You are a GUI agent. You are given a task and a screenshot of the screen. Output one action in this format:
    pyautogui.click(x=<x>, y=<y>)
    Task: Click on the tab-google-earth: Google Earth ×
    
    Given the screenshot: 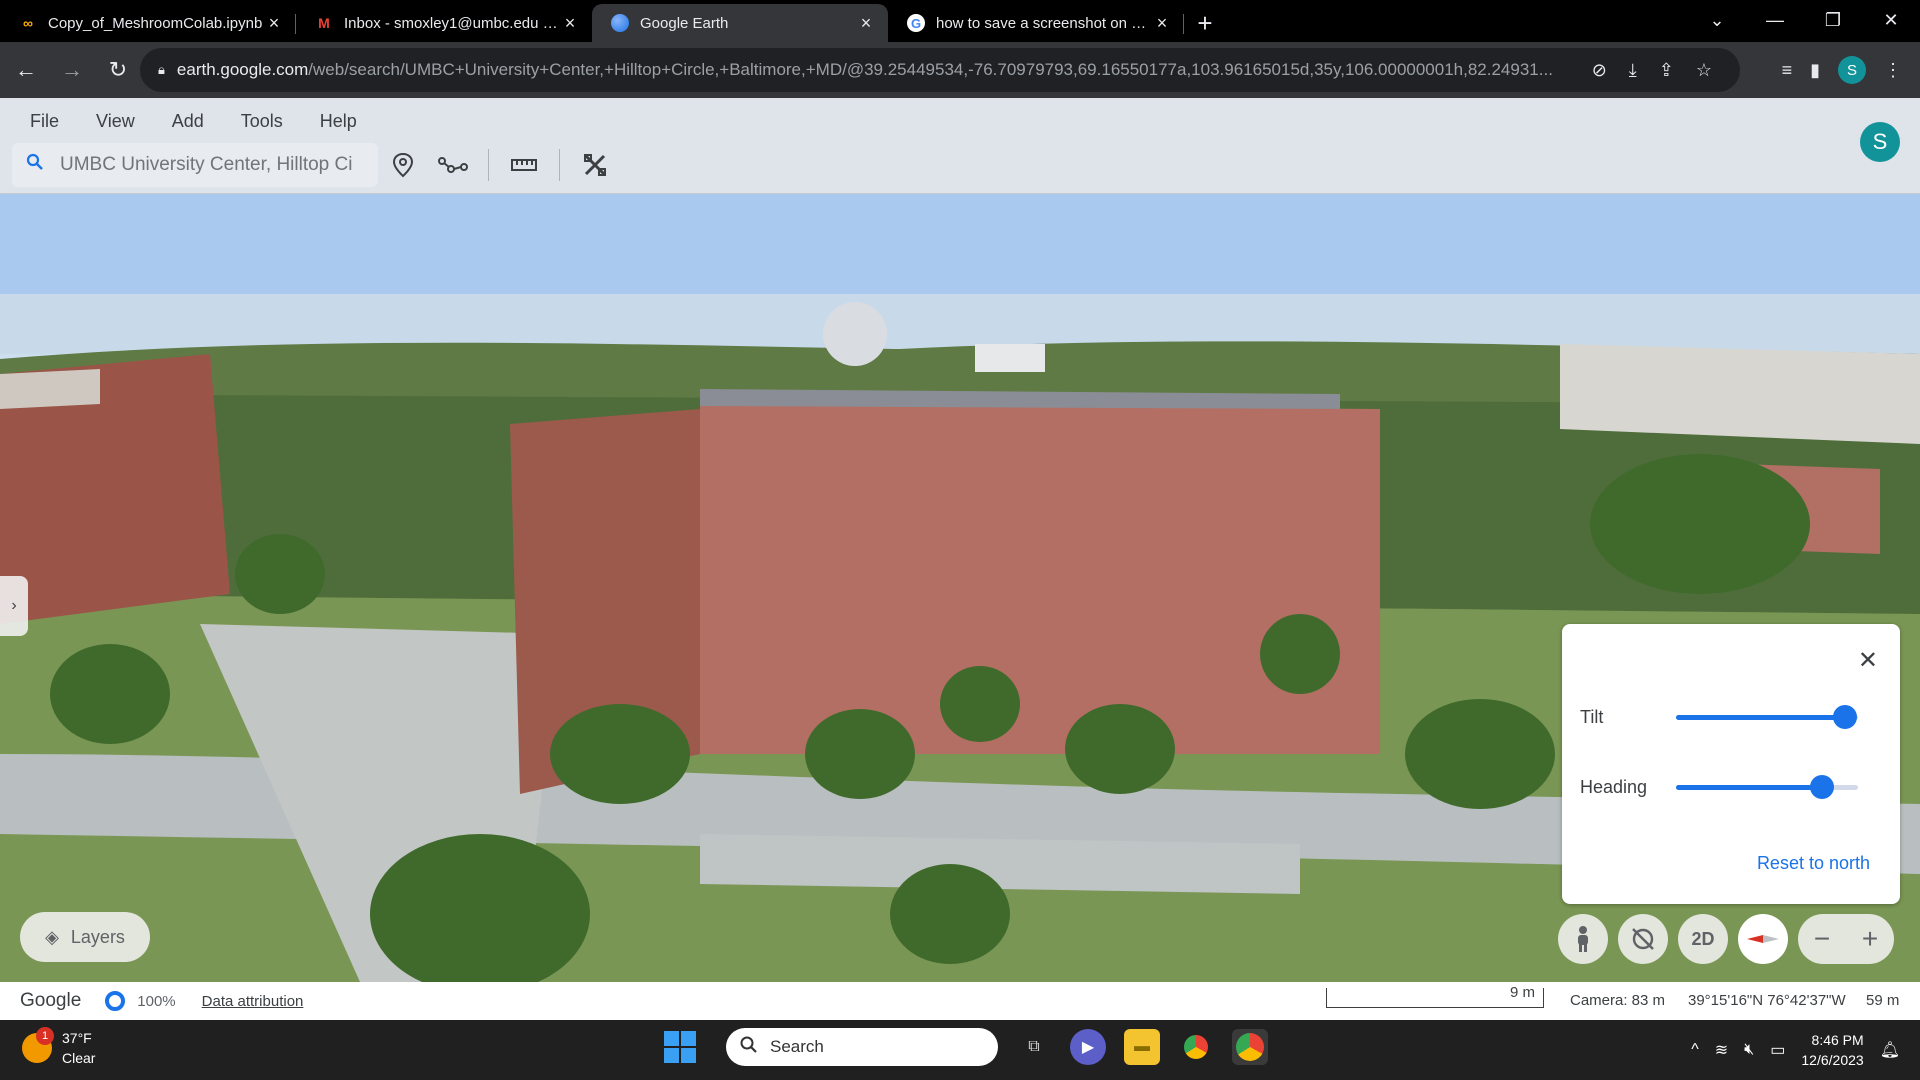 What is the action you would take?
    pyautogui.click(x=740, y=23)
    